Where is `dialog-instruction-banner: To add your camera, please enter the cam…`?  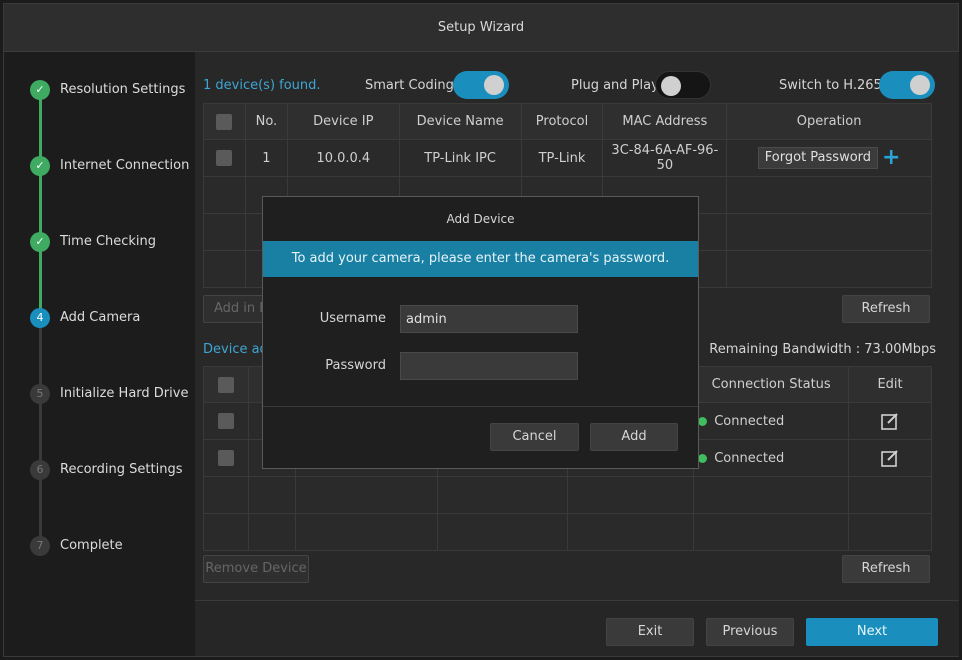 dialog-instruction-banner: To add your camera, please enter the cam… is located at coordinates (480, 259).